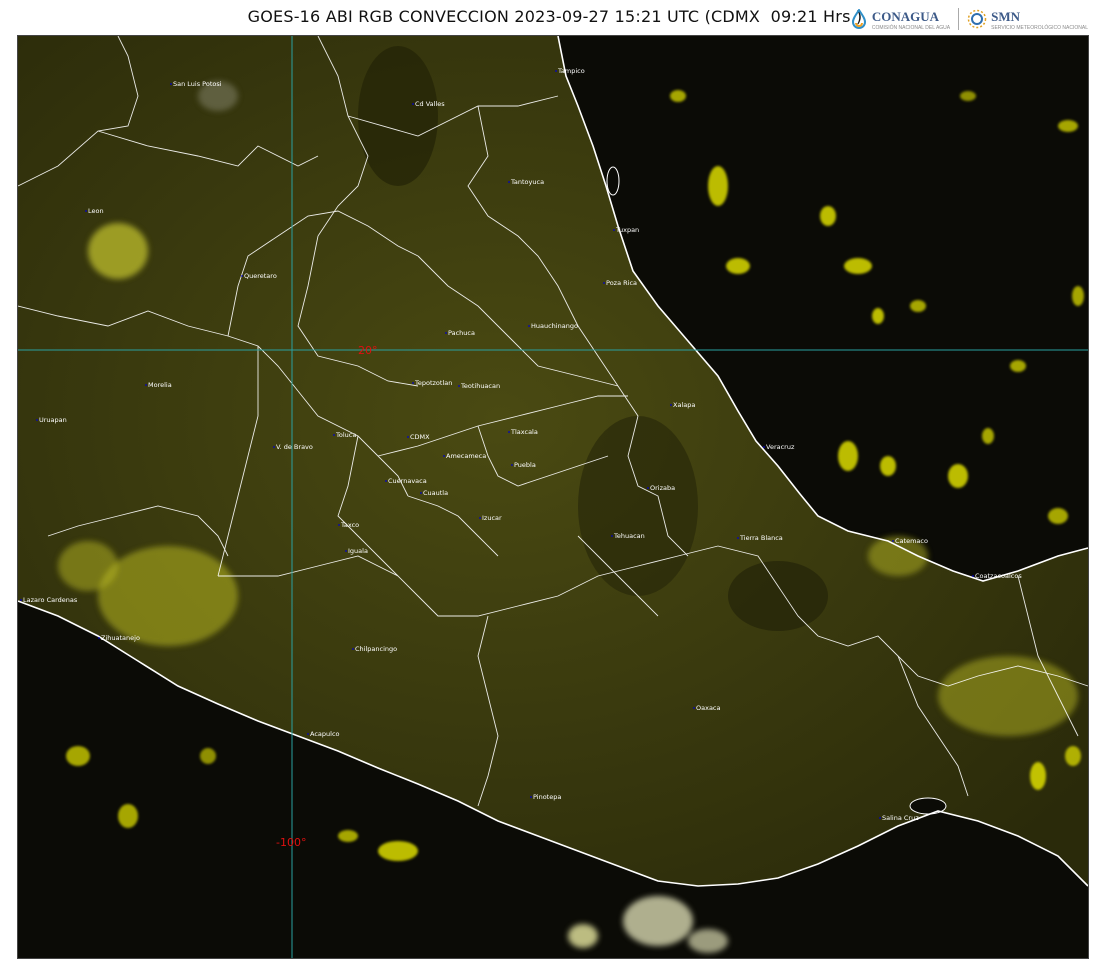 The height and width of the screenshot is (975, 1098). I want to click on city-label: Tierra Blanca, so click(761, 538).